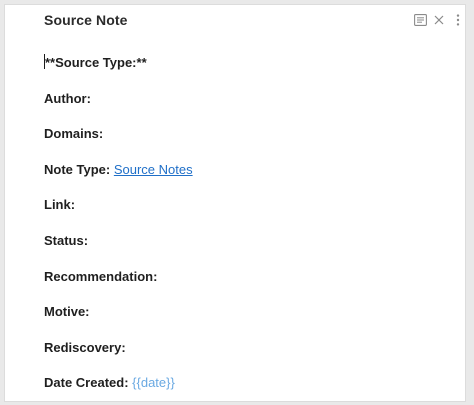  What do you see at coordinates (244, 107) in the screenshot?
I see `author-line: Author:` at bounding box center [244, 107].